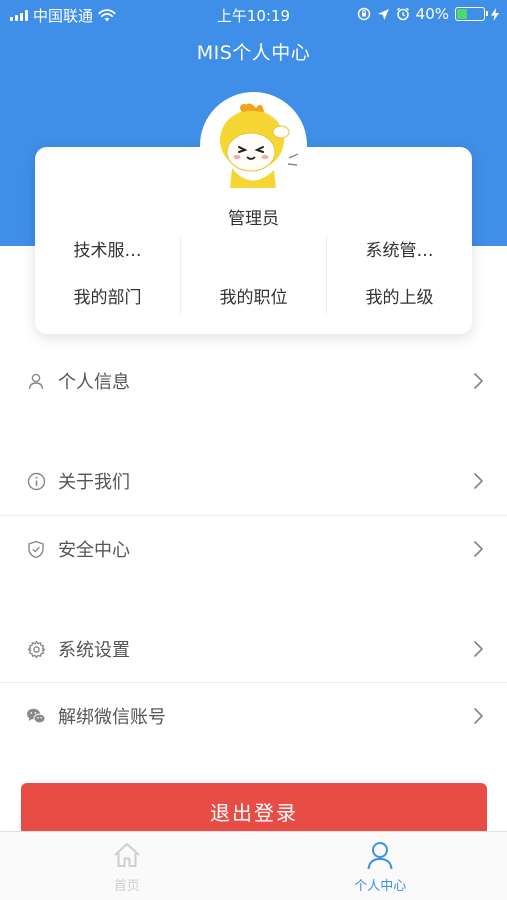  What do you see at coordinates (383, 14) in the screenshot?
I see `location-icon` at bounding box center [383, 14].